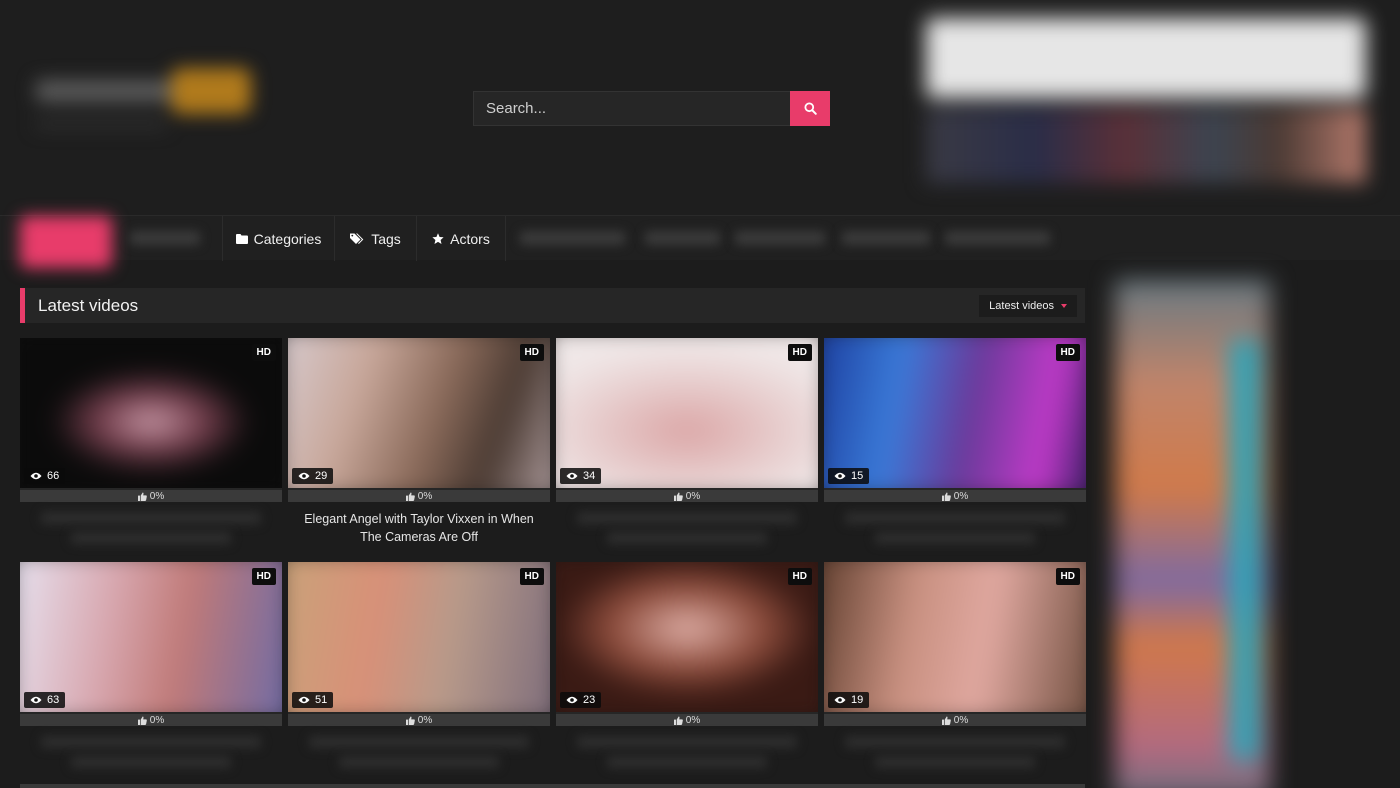 This screenshot has height=788, width=1400. I want to click on nav-item-actors: Actors, so click(461, 238).